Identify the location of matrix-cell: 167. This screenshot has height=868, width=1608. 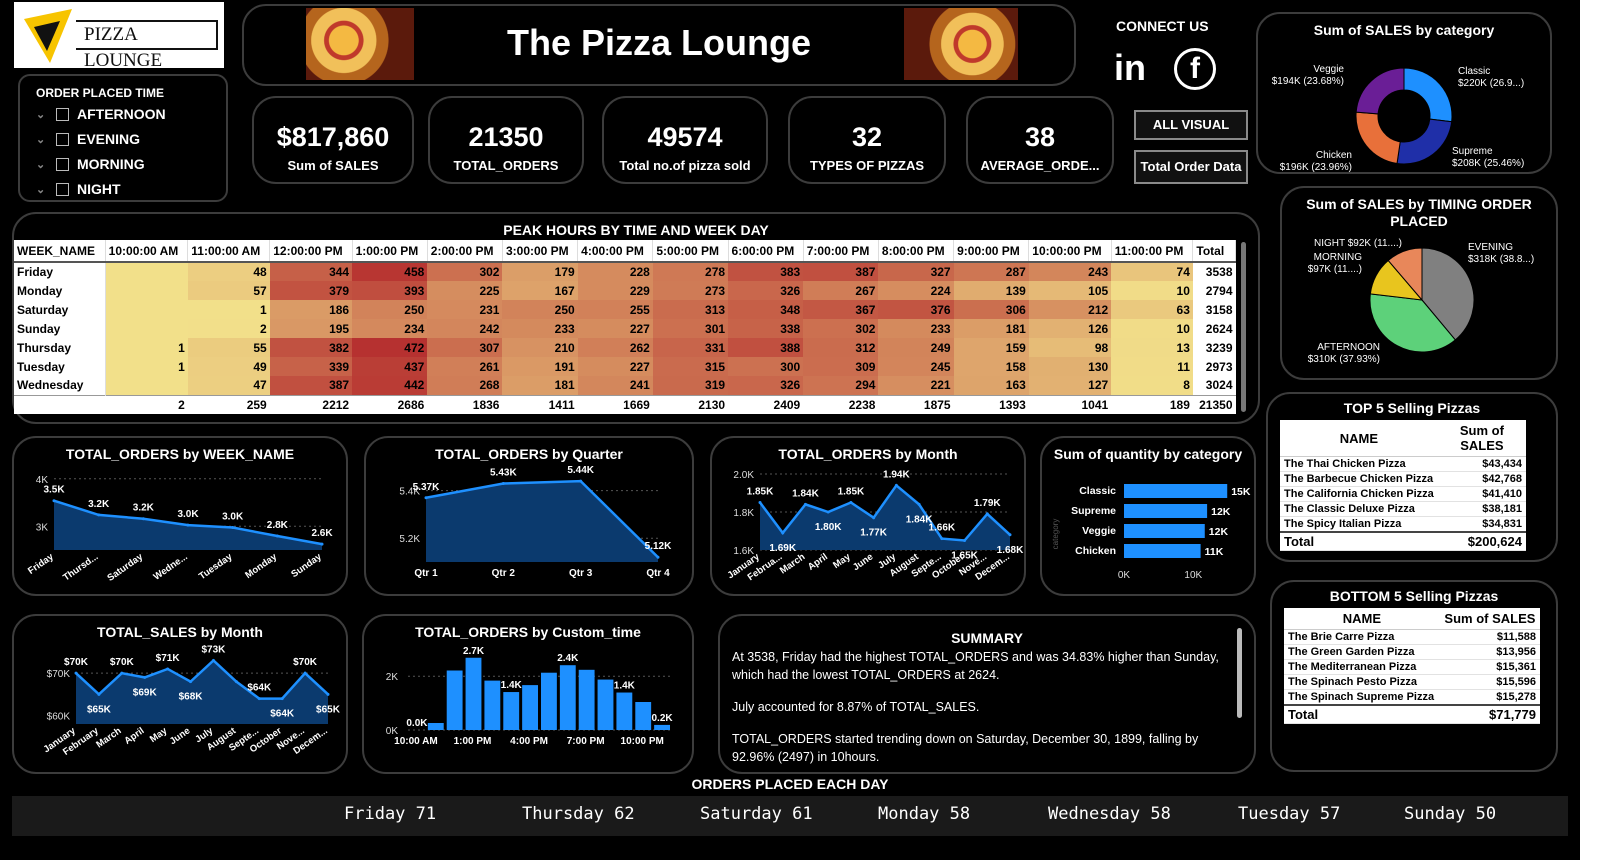
(540, 290).